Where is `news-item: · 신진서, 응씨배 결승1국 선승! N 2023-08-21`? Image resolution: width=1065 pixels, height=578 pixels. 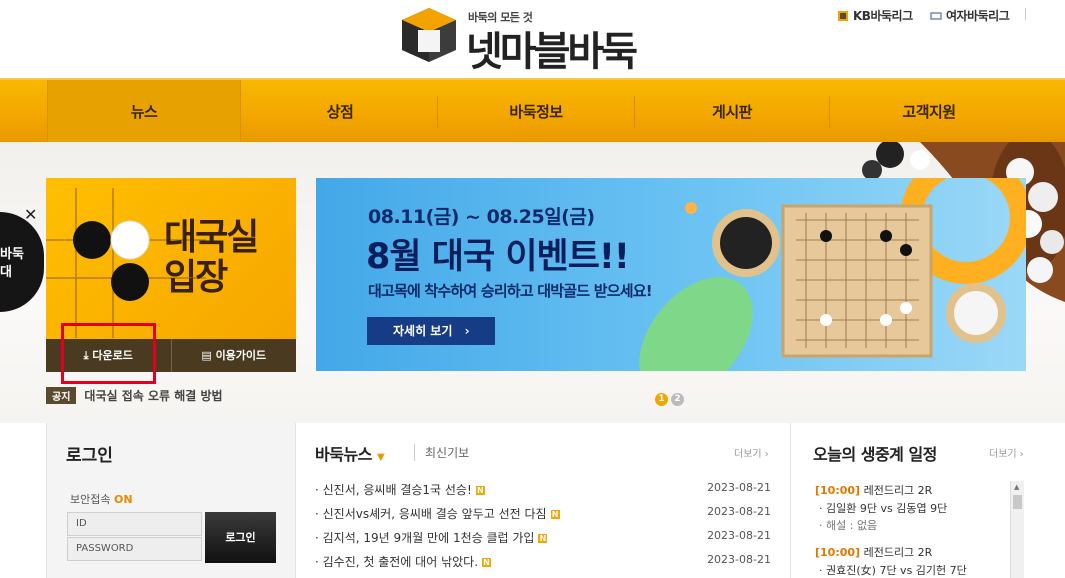
news-item: · 신진서, 응씨배 결승1국 선승! N 2023-08-21 is located at coordinates (543, 489).